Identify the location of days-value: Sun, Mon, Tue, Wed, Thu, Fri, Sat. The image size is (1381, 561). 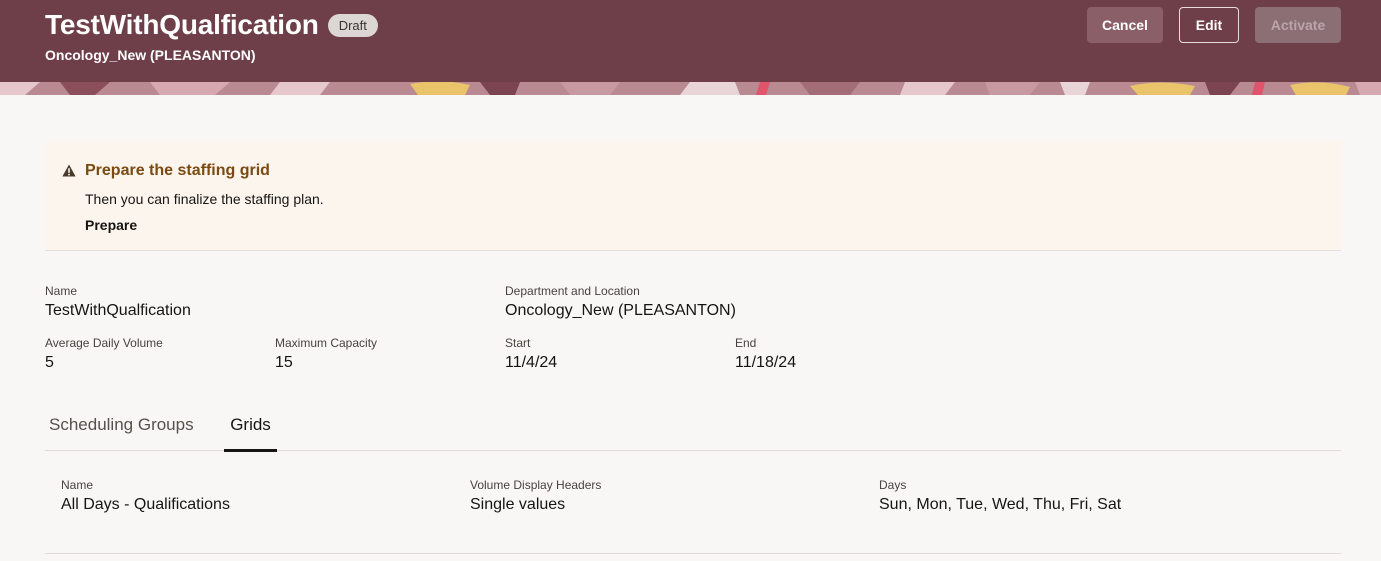
(1000, 504).